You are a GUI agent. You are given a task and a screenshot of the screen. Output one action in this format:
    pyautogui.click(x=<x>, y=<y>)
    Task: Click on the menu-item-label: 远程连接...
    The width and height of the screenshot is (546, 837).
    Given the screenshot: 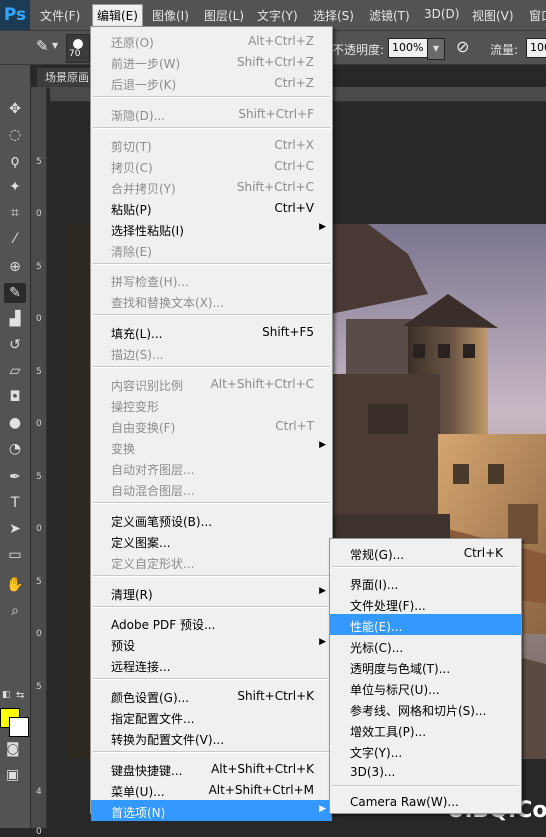 What is the action you would take?
    pyautogui.click(x=141, y=667)
    